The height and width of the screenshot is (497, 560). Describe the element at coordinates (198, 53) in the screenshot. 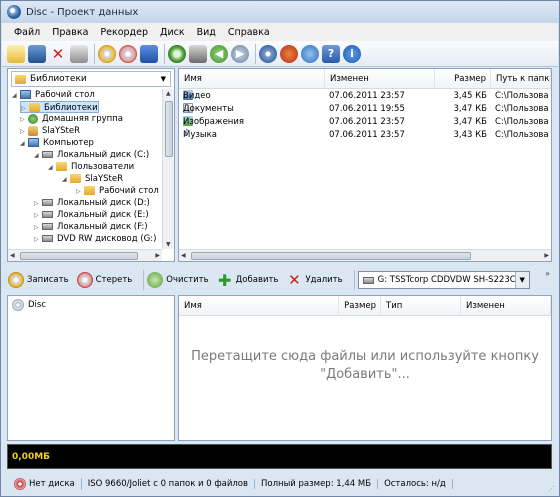

I see `image-icon` at that location.